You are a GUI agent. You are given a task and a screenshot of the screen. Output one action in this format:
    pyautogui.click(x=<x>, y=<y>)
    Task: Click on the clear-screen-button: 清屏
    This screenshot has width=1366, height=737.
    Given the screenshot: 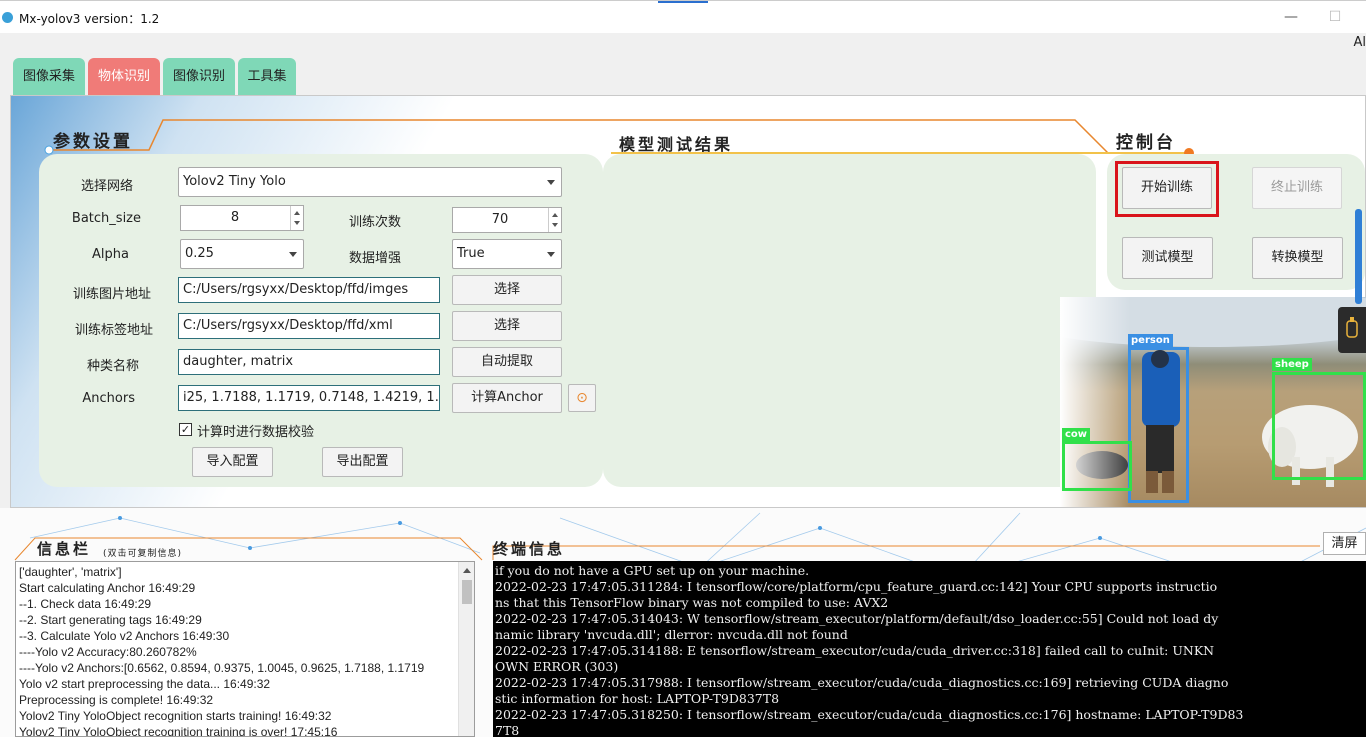 What is the action you would take?
    pyautogui.click(x=1344, y=543)
    